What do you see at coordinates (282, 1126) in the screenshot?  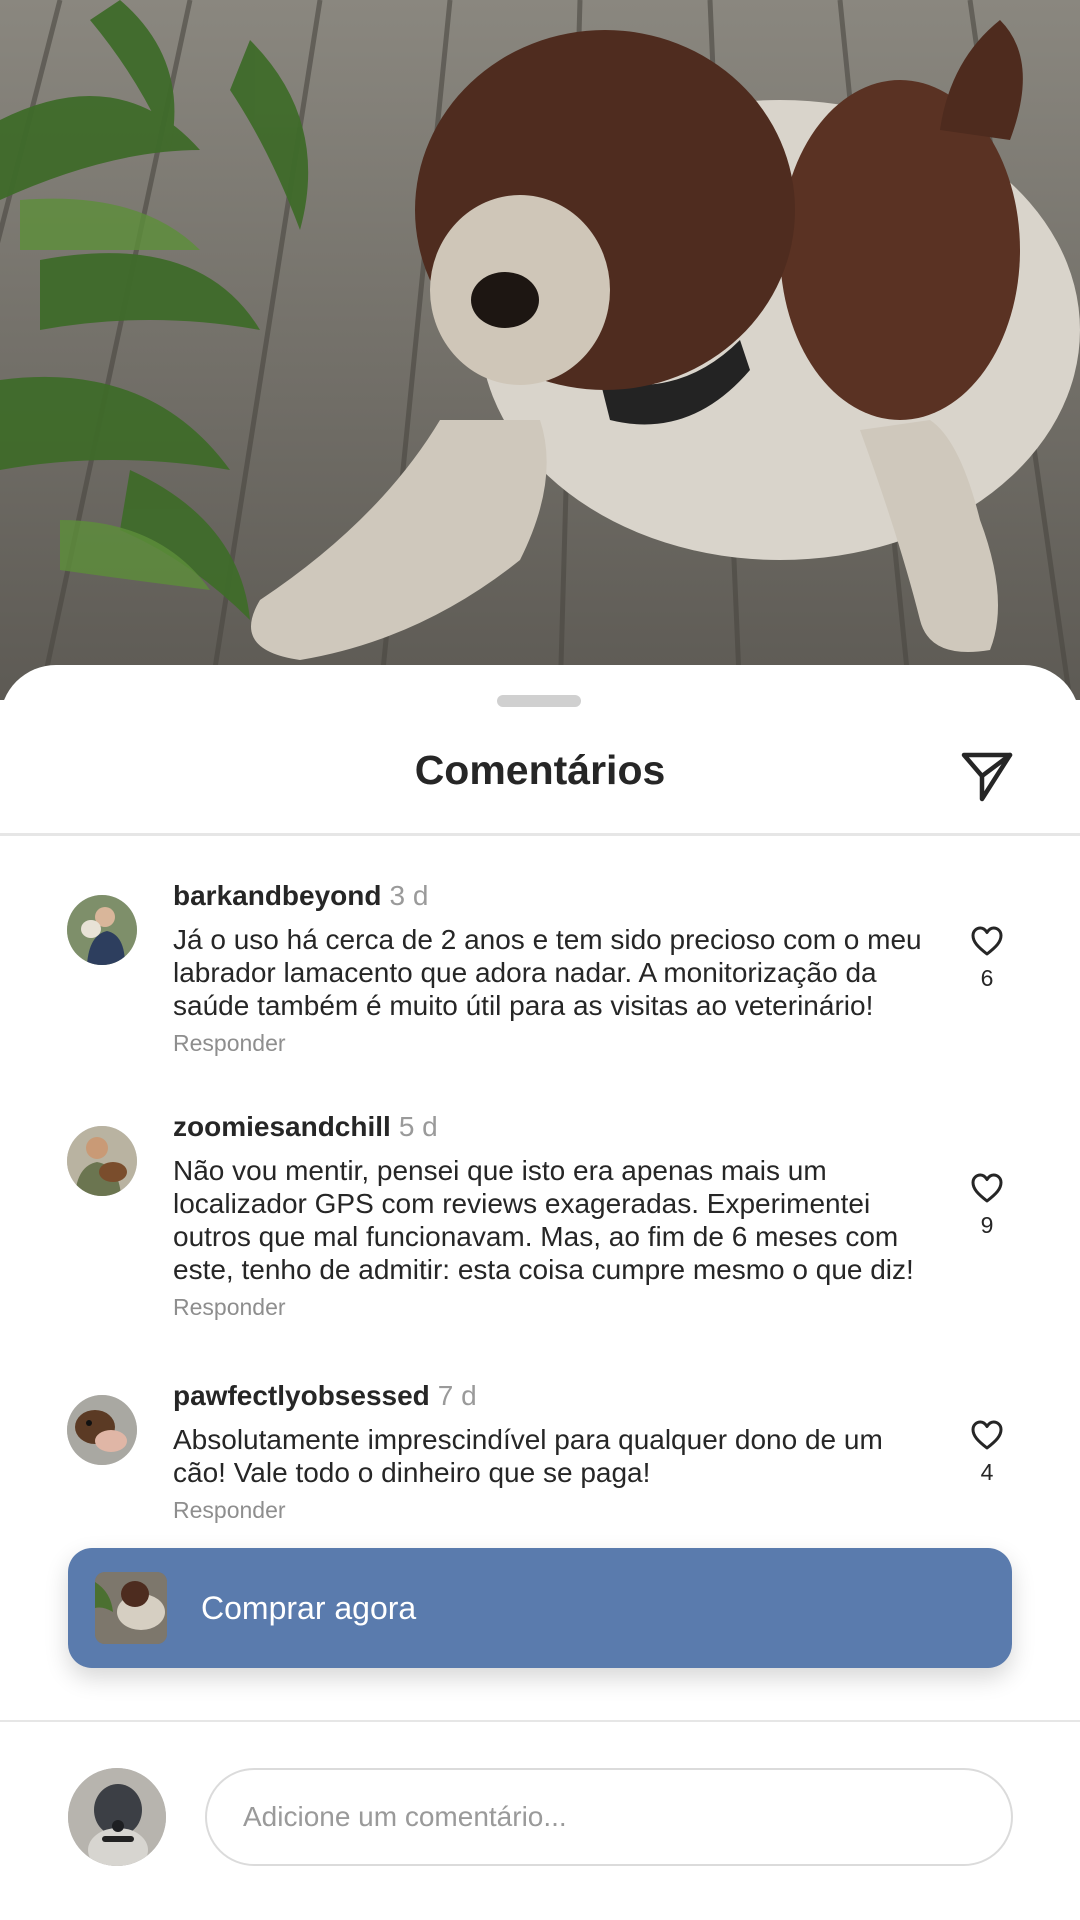 I see `comment-username: zoomiesandchill` at bounding box center [282, 1126].